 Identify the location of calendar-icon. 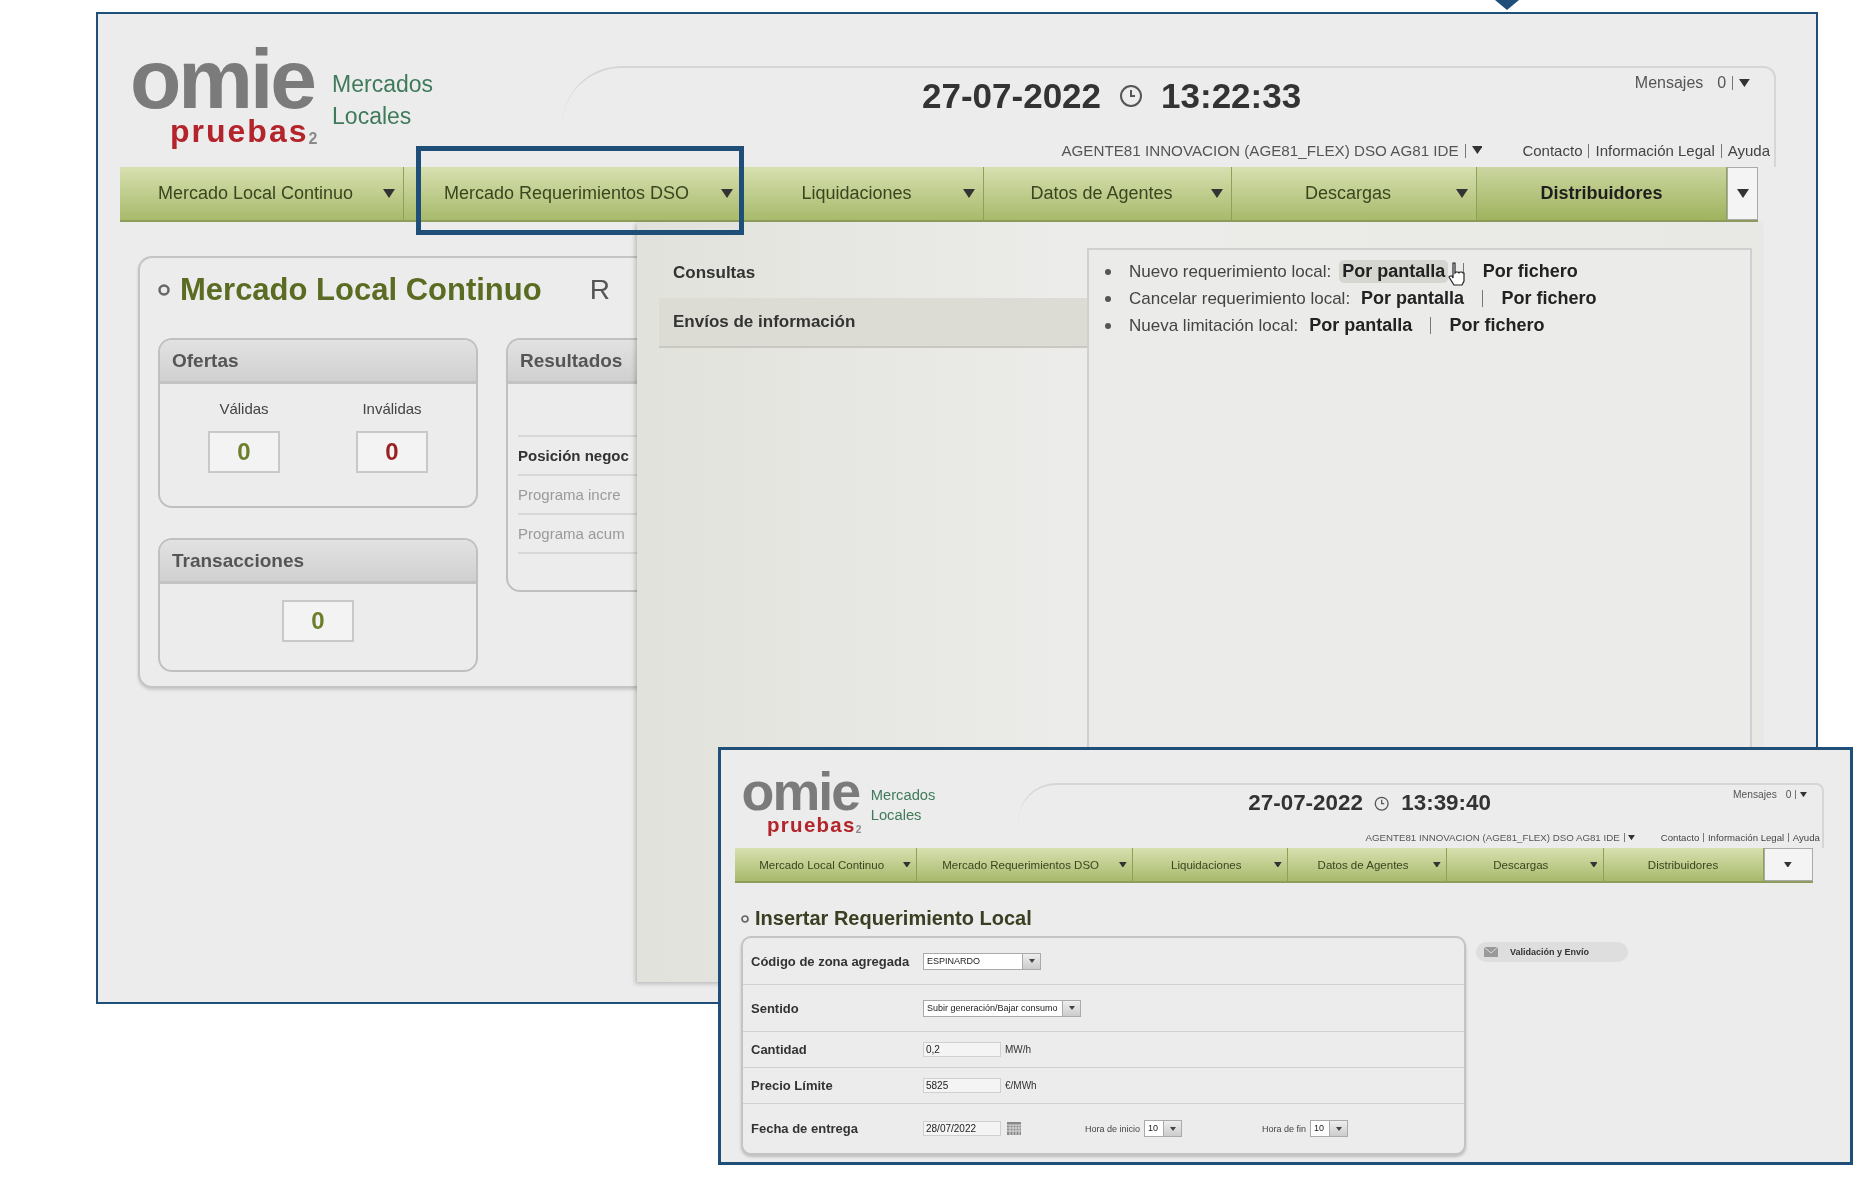
(1014, 1129).